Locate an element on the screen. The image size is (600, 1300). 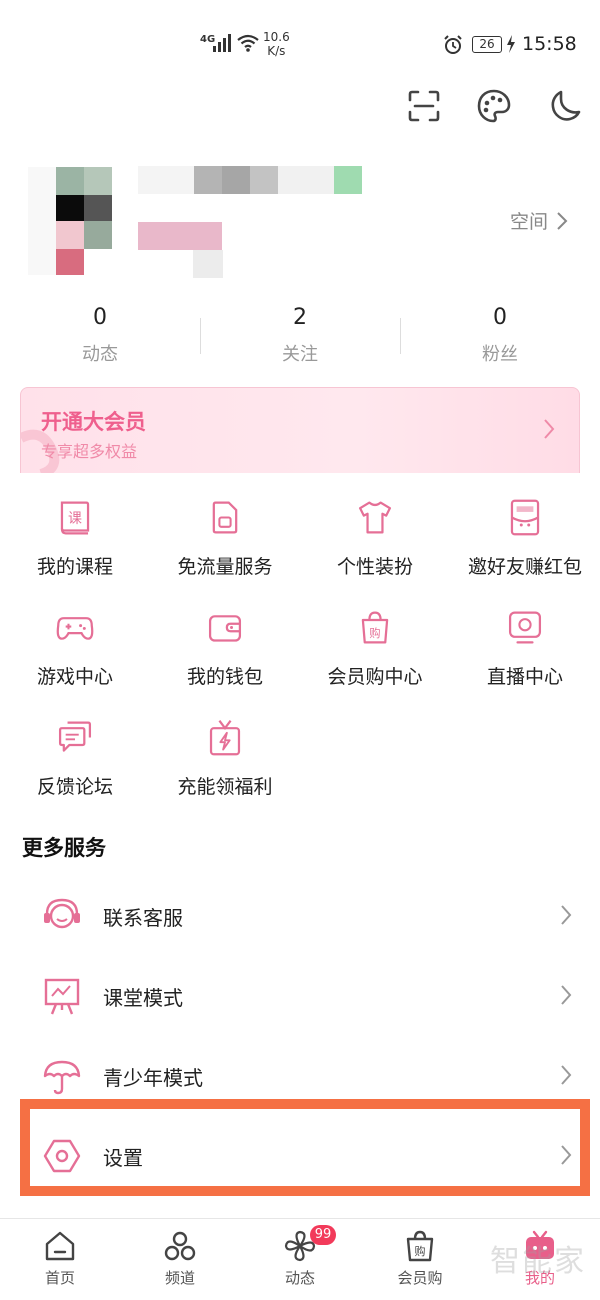
grid-item-game-center: 游戏中心 is located at coordinates (75, 648).